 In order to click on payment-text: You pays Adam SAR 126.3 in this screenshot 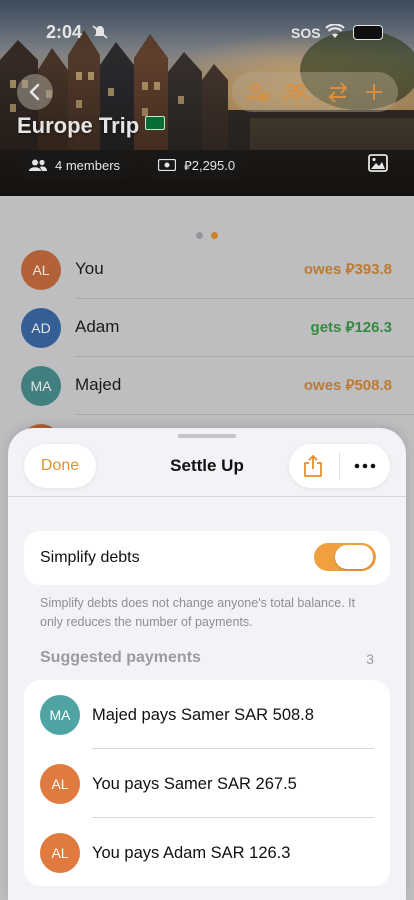, I will do `click(191, 853)`.